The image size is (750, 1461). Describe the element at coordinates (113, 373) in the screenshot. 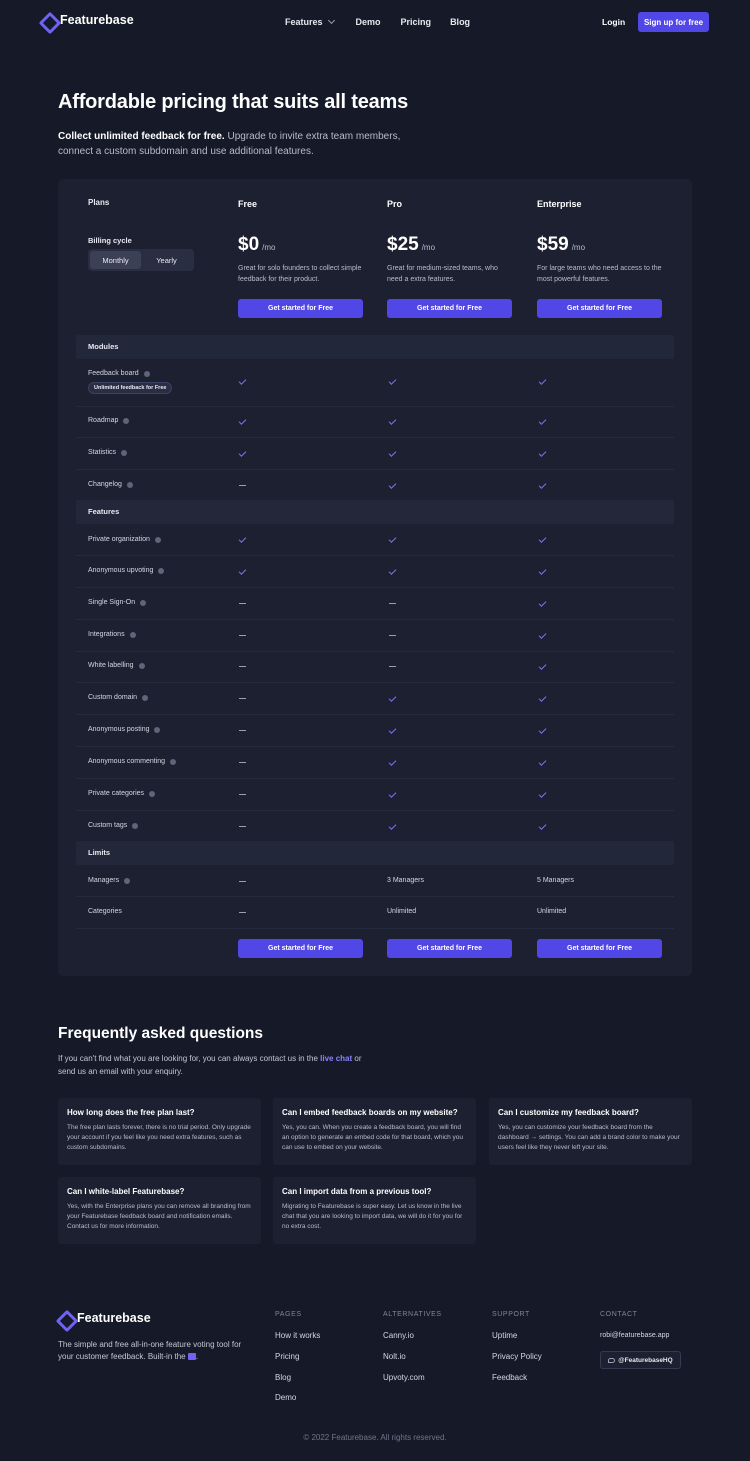

I see `feature-label: Feedback board` at that location.